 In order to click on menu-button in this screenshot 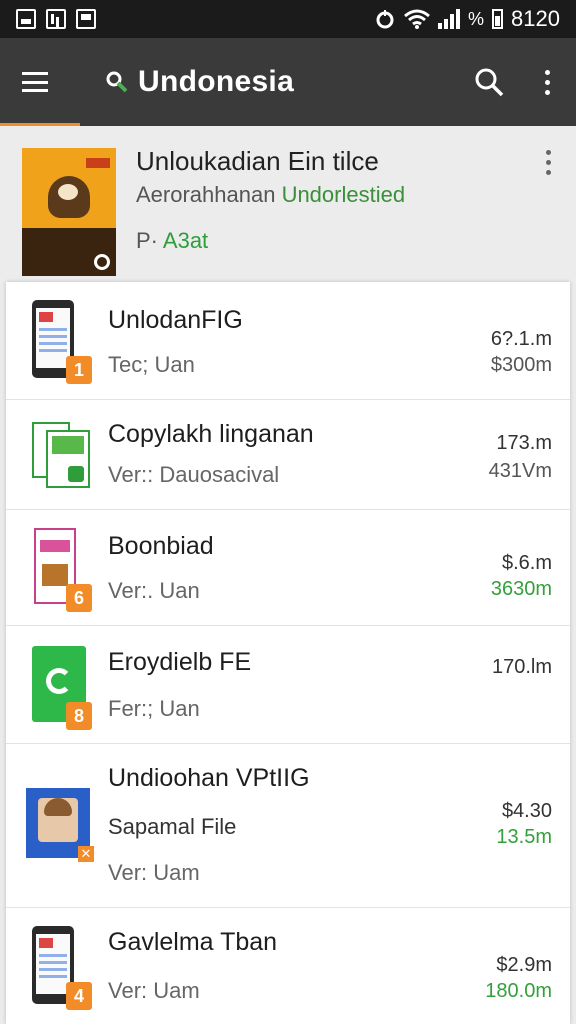, I will do `click(35, 82)`.